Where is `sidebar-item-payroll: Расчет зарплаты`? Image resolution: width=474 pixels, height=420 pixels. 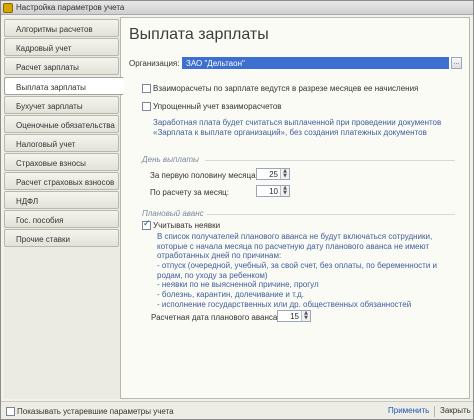 sidebar-item-payroll: Расчет зарплаты is located at coordinates (61, 66).